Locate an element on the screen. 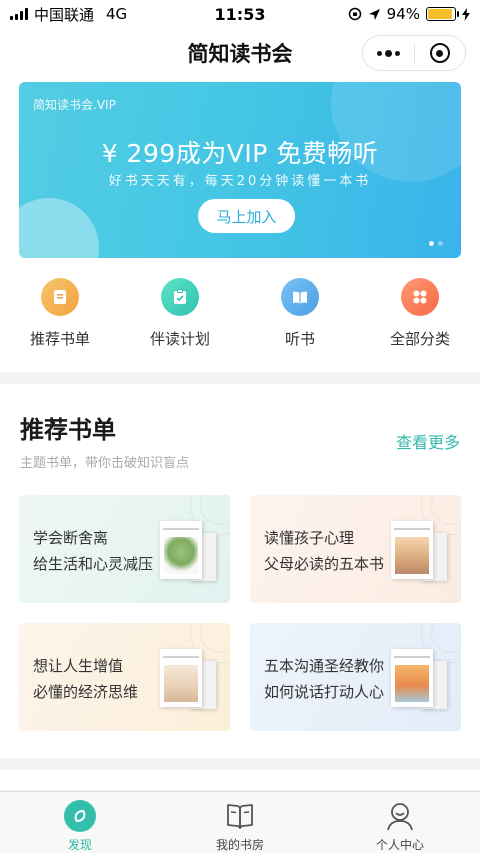 Image resolution: width=480 pixels, height=853 pixels. tab-profile: 个人中心 is located at coordinates (400, 822).